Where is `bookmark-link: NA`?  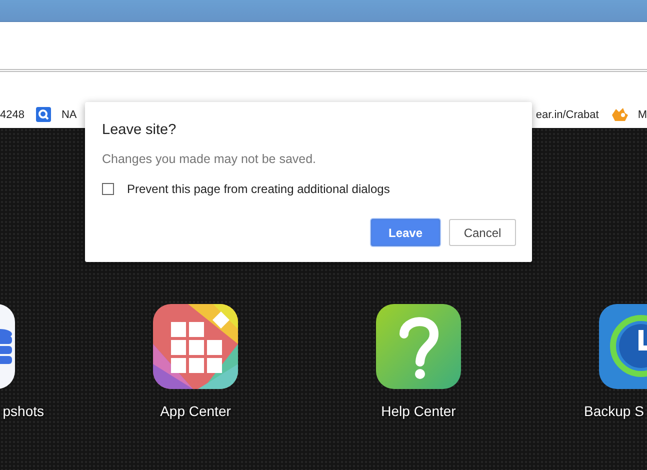
bookmark-link: NA is located at coordinates (56, 114).